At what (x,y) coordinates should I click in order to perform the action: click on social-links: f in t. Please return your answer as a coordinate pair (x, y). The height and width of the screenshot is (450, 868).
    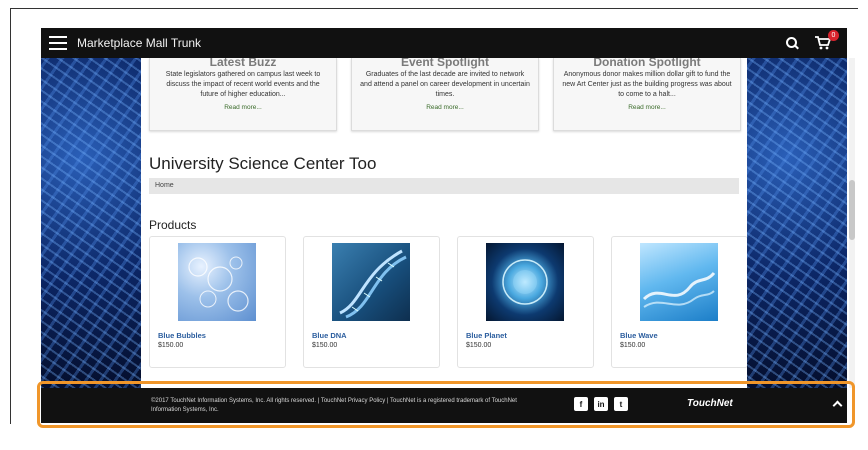
    Looking at the image, I should click on (601, 404).